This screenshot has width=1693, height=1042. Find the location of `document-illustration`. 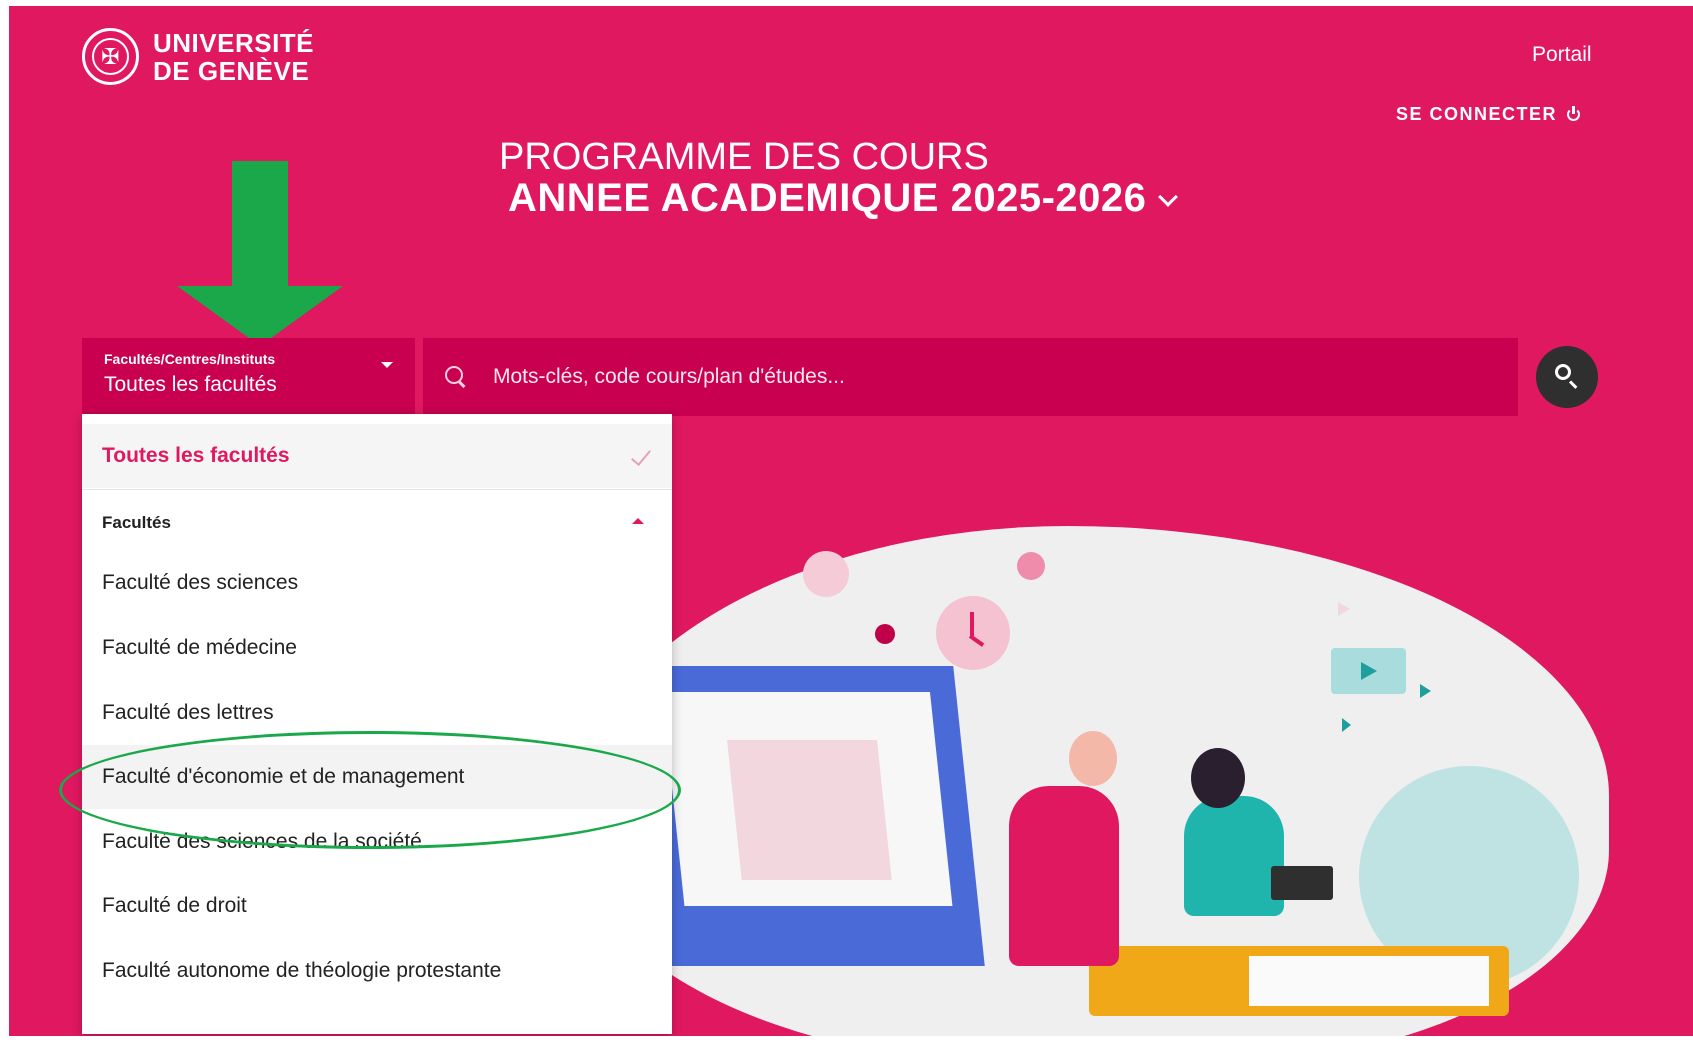

document-illustration is located at coordinates (809, 810).